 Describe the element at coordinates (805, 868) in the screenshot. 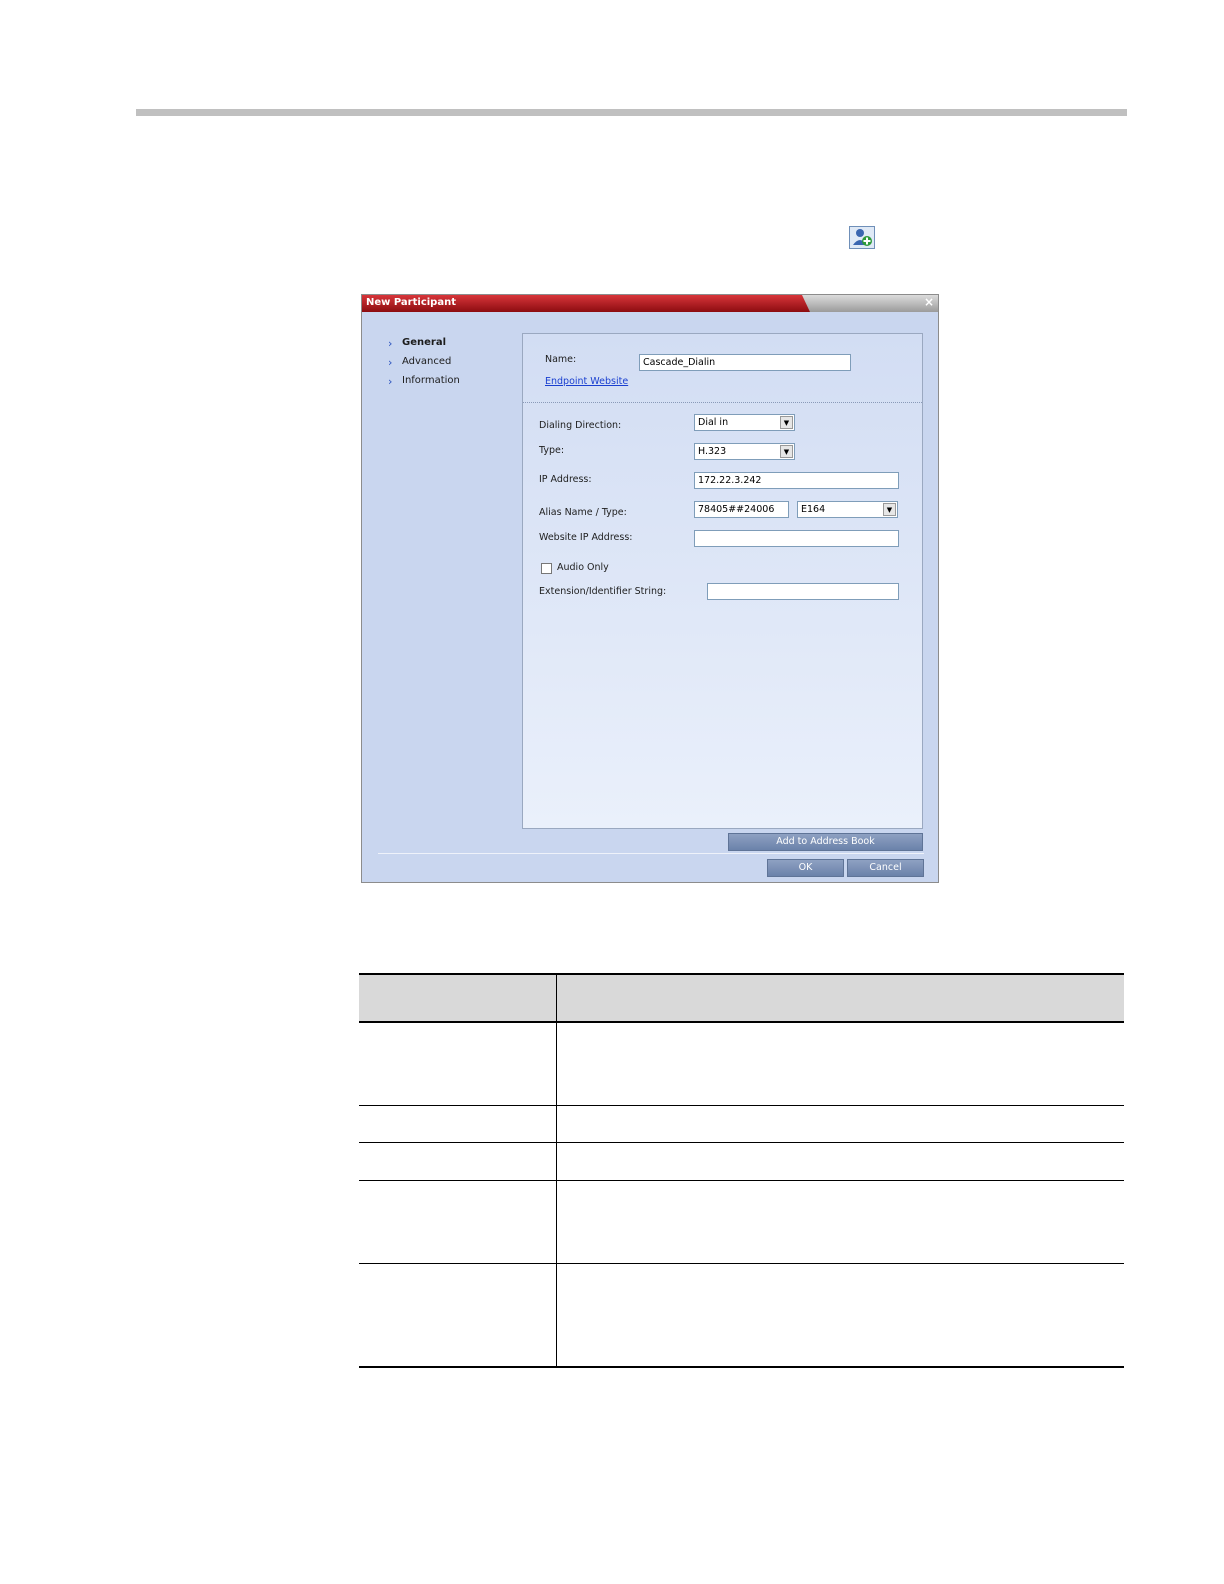

I see `ok-button: OK` at that location.